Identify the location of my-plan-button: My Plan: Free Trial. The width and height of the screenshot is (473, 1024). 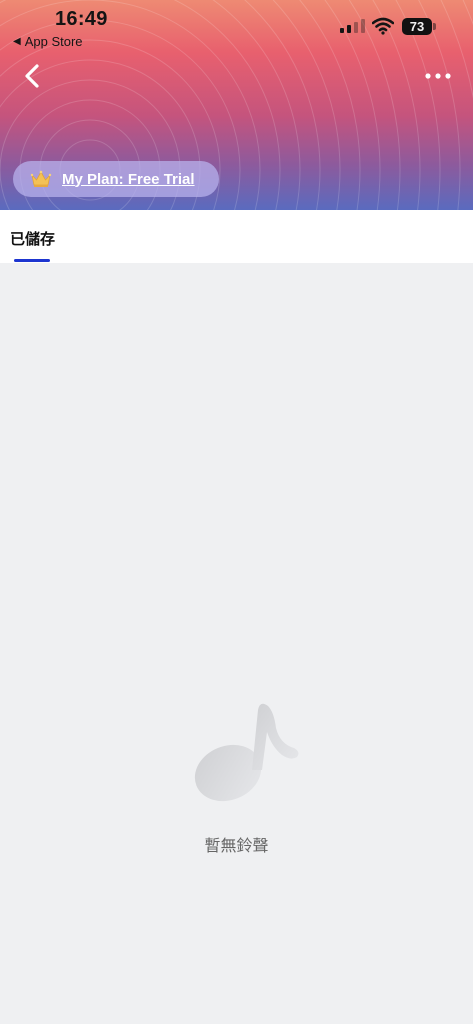
(116, 179).